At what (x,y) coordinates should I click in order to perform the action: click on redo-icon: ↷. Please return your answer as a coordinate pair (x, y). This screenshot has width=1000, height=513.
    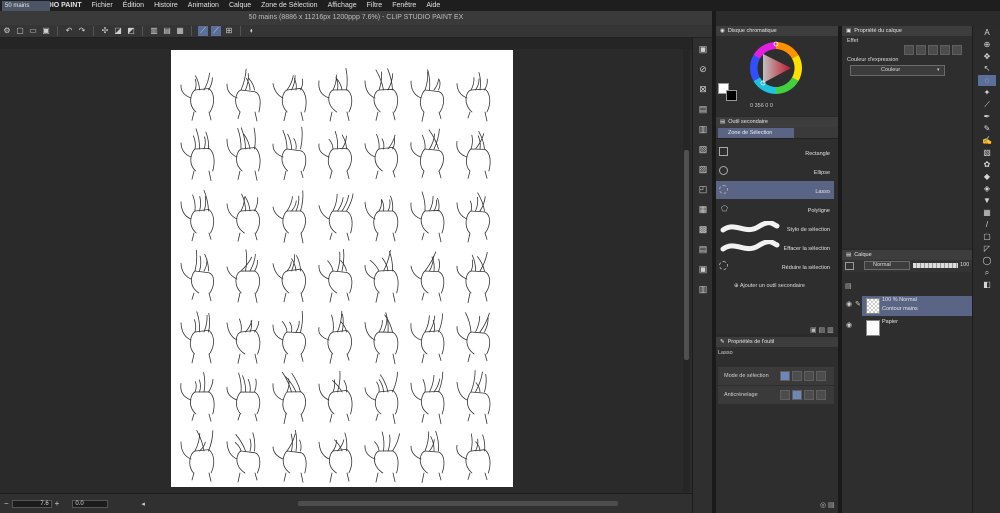
    Looking at the image, I should click on (82, 31).